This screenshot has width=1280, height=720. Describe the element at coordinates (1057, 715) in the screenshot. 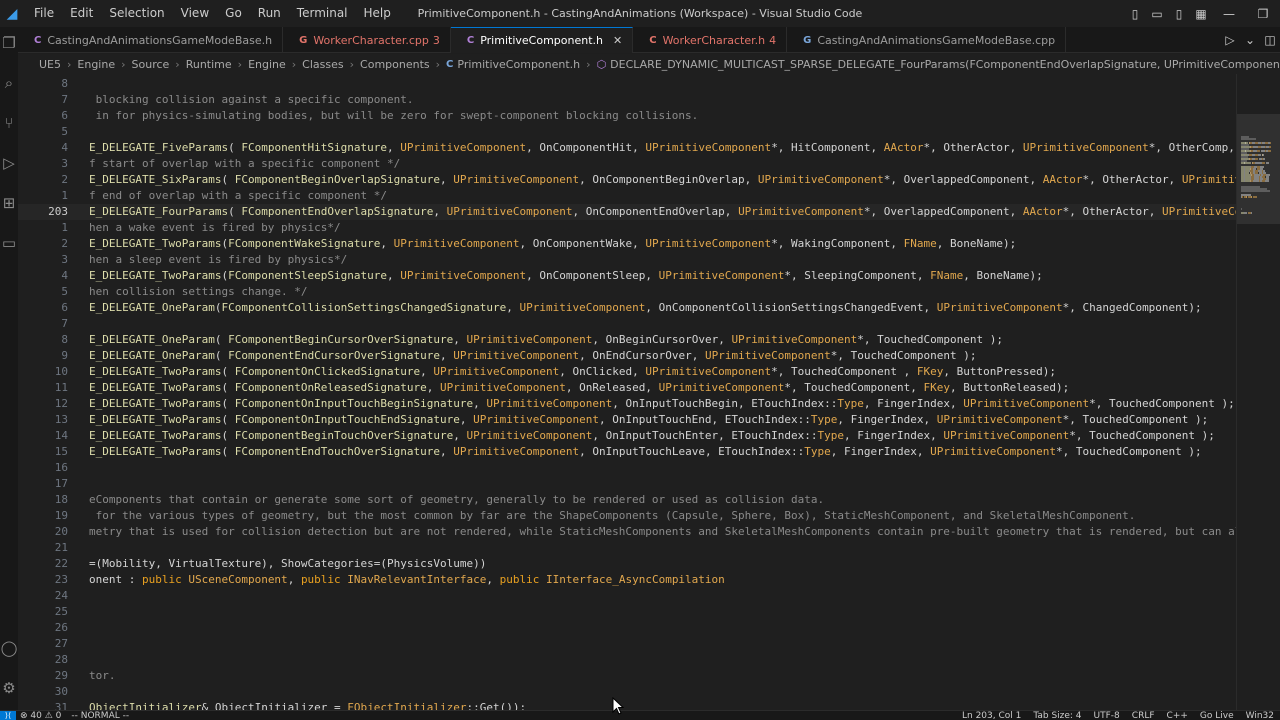

I see `tab-size: Tab Size: 4` at that location.